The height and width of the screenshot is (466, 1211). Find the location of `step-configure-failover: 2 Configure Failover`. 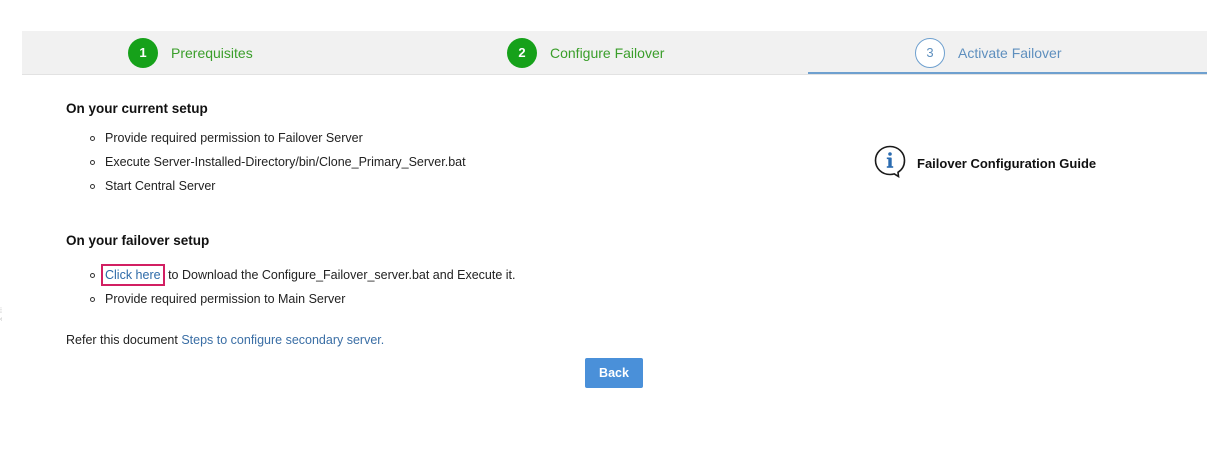

step-configure-failover: 2 Configure Failover is located at coordinates (585, 52).